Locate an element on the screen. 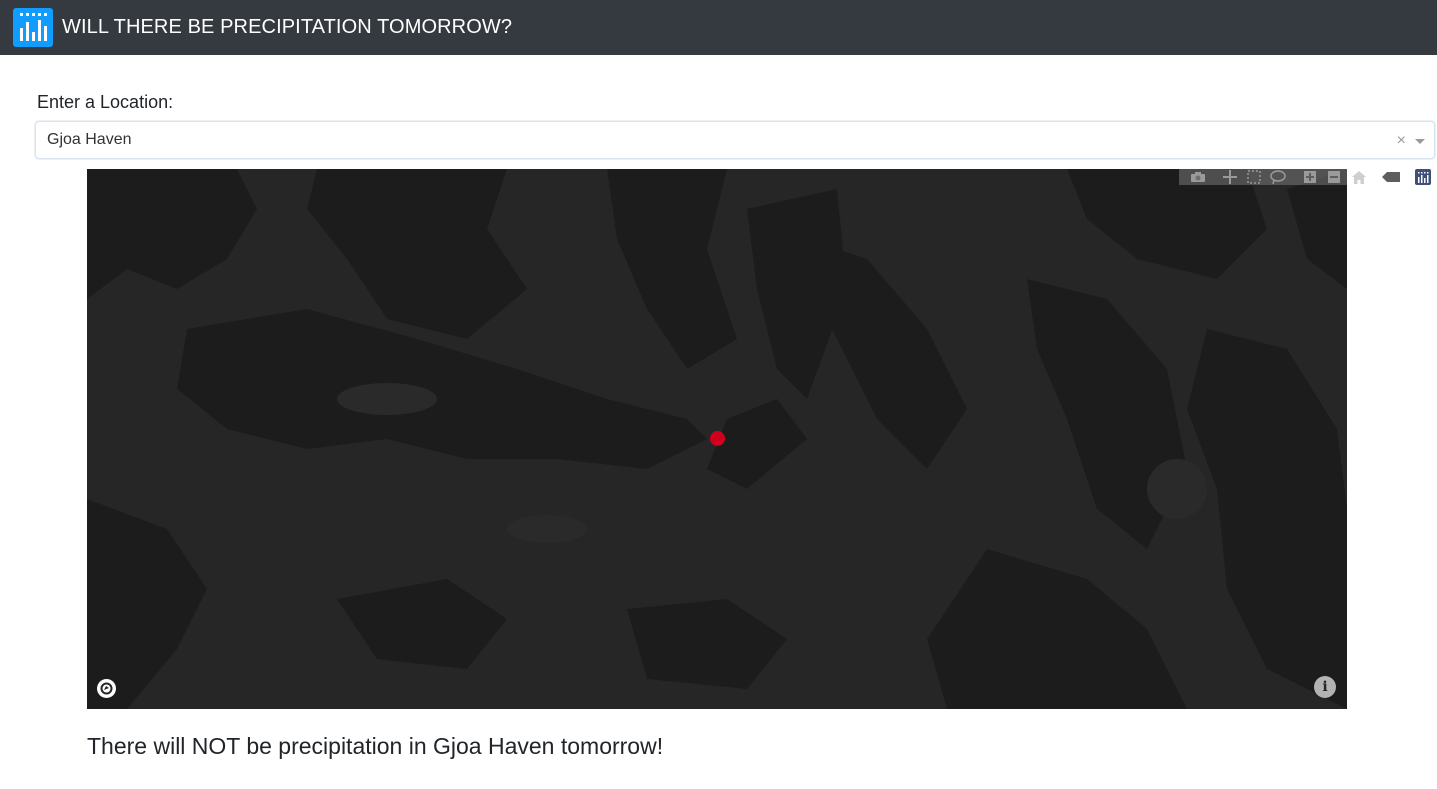 Image resolution: width=1437 pixels, height=789 pixels. location-selected-value: Gjoa Haven is located at coordinates (89, 140).